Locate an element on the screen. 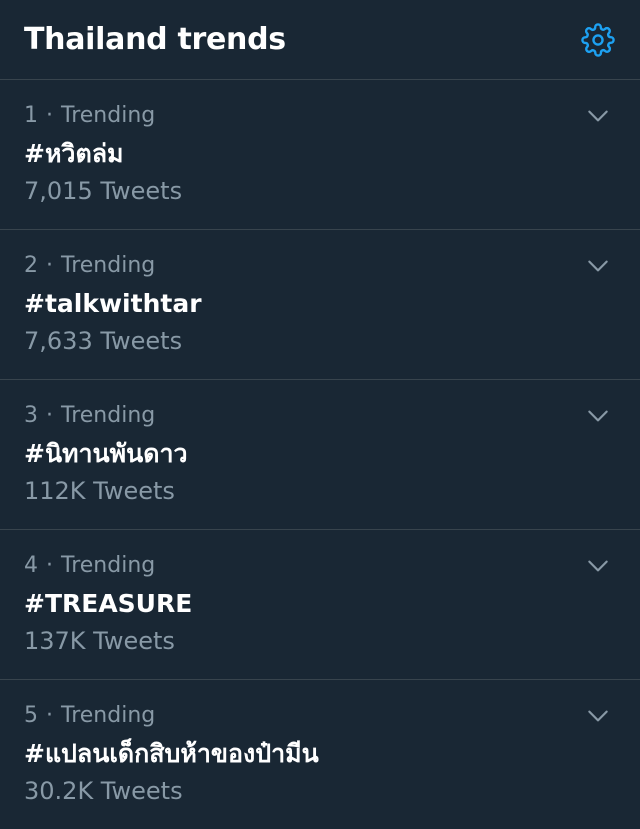 The height and width of the screenshot is (829, 640). trend-tweet-count: 7,015 Tweets is located at coordinates (103, 190).